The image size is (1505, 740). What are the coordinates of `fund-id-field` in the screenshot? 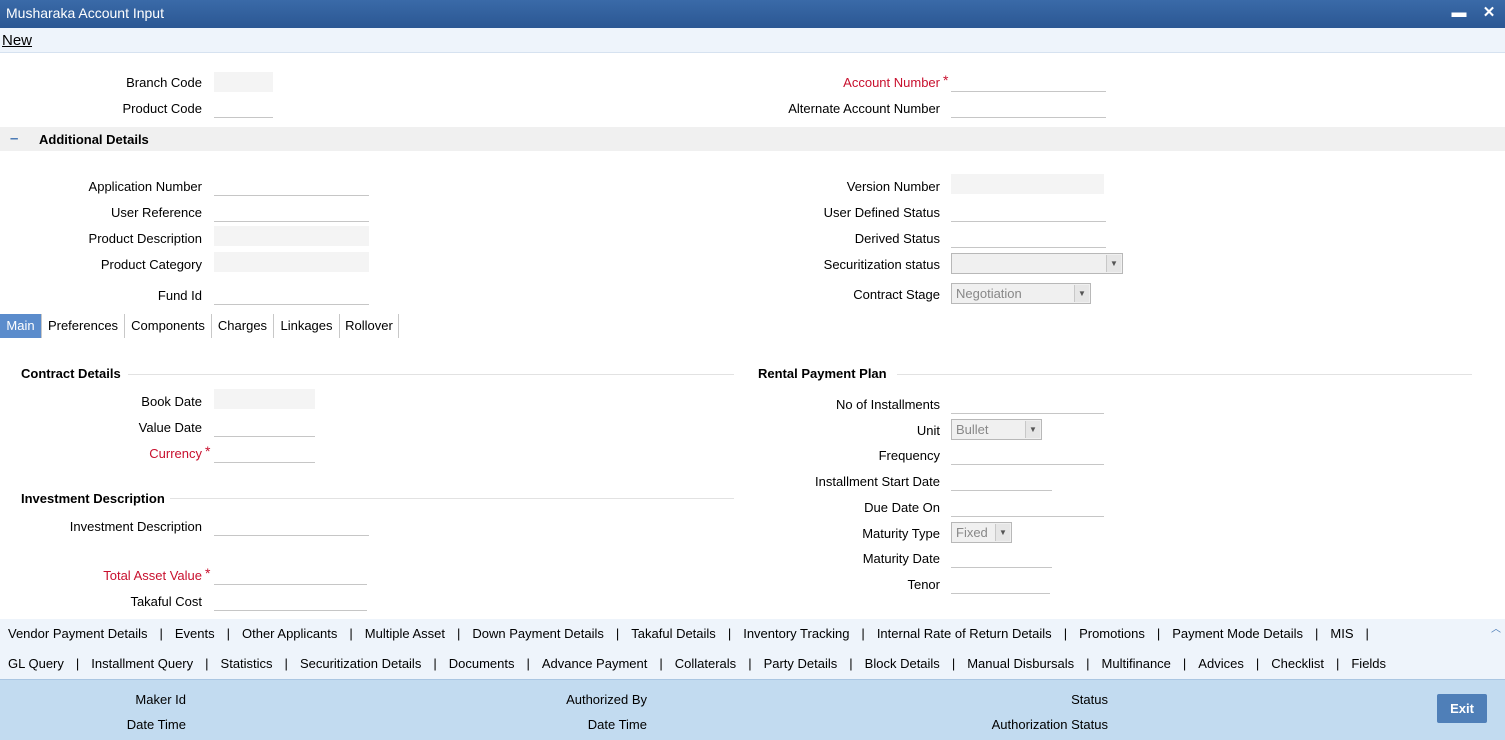 It's located at (291, 295).